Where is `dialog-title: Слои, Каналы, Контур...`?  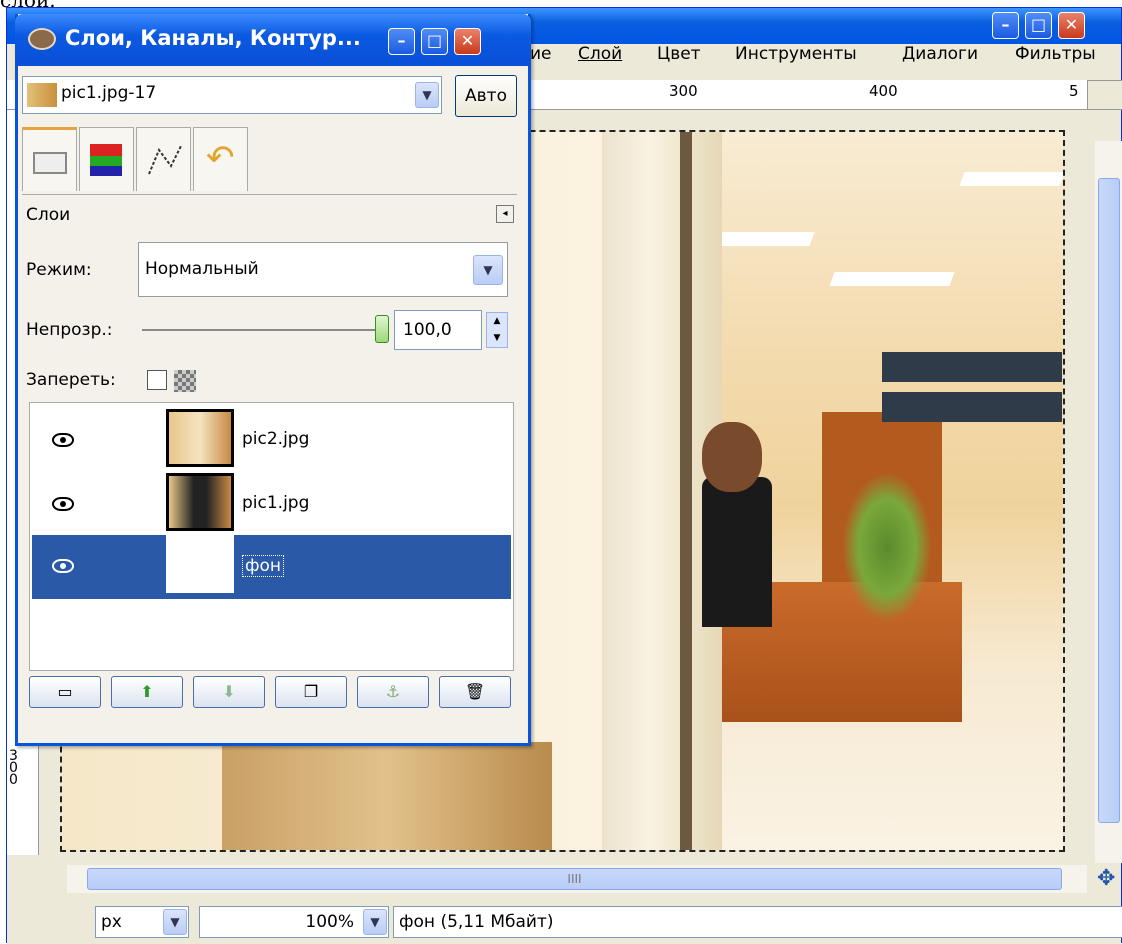
dialog-title: Слои, Каналы, Контур... is located at coordinates (213, 38).